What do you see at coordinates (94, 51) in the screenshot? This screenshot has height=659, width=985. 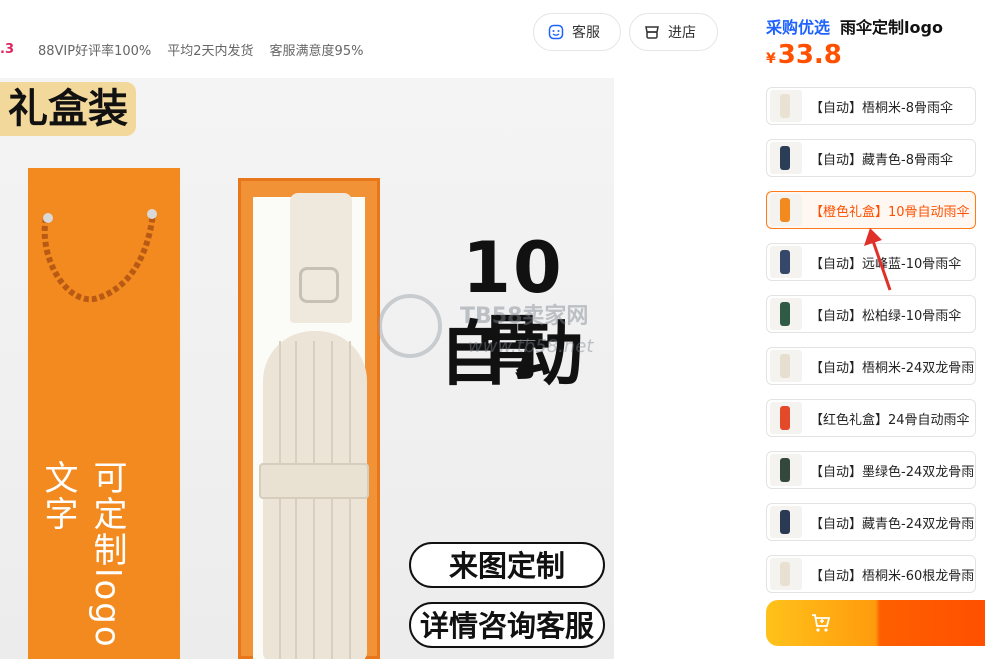 I see `stat-vip-rate: 88VIP好评率100%` at bounding box center [94, 51].